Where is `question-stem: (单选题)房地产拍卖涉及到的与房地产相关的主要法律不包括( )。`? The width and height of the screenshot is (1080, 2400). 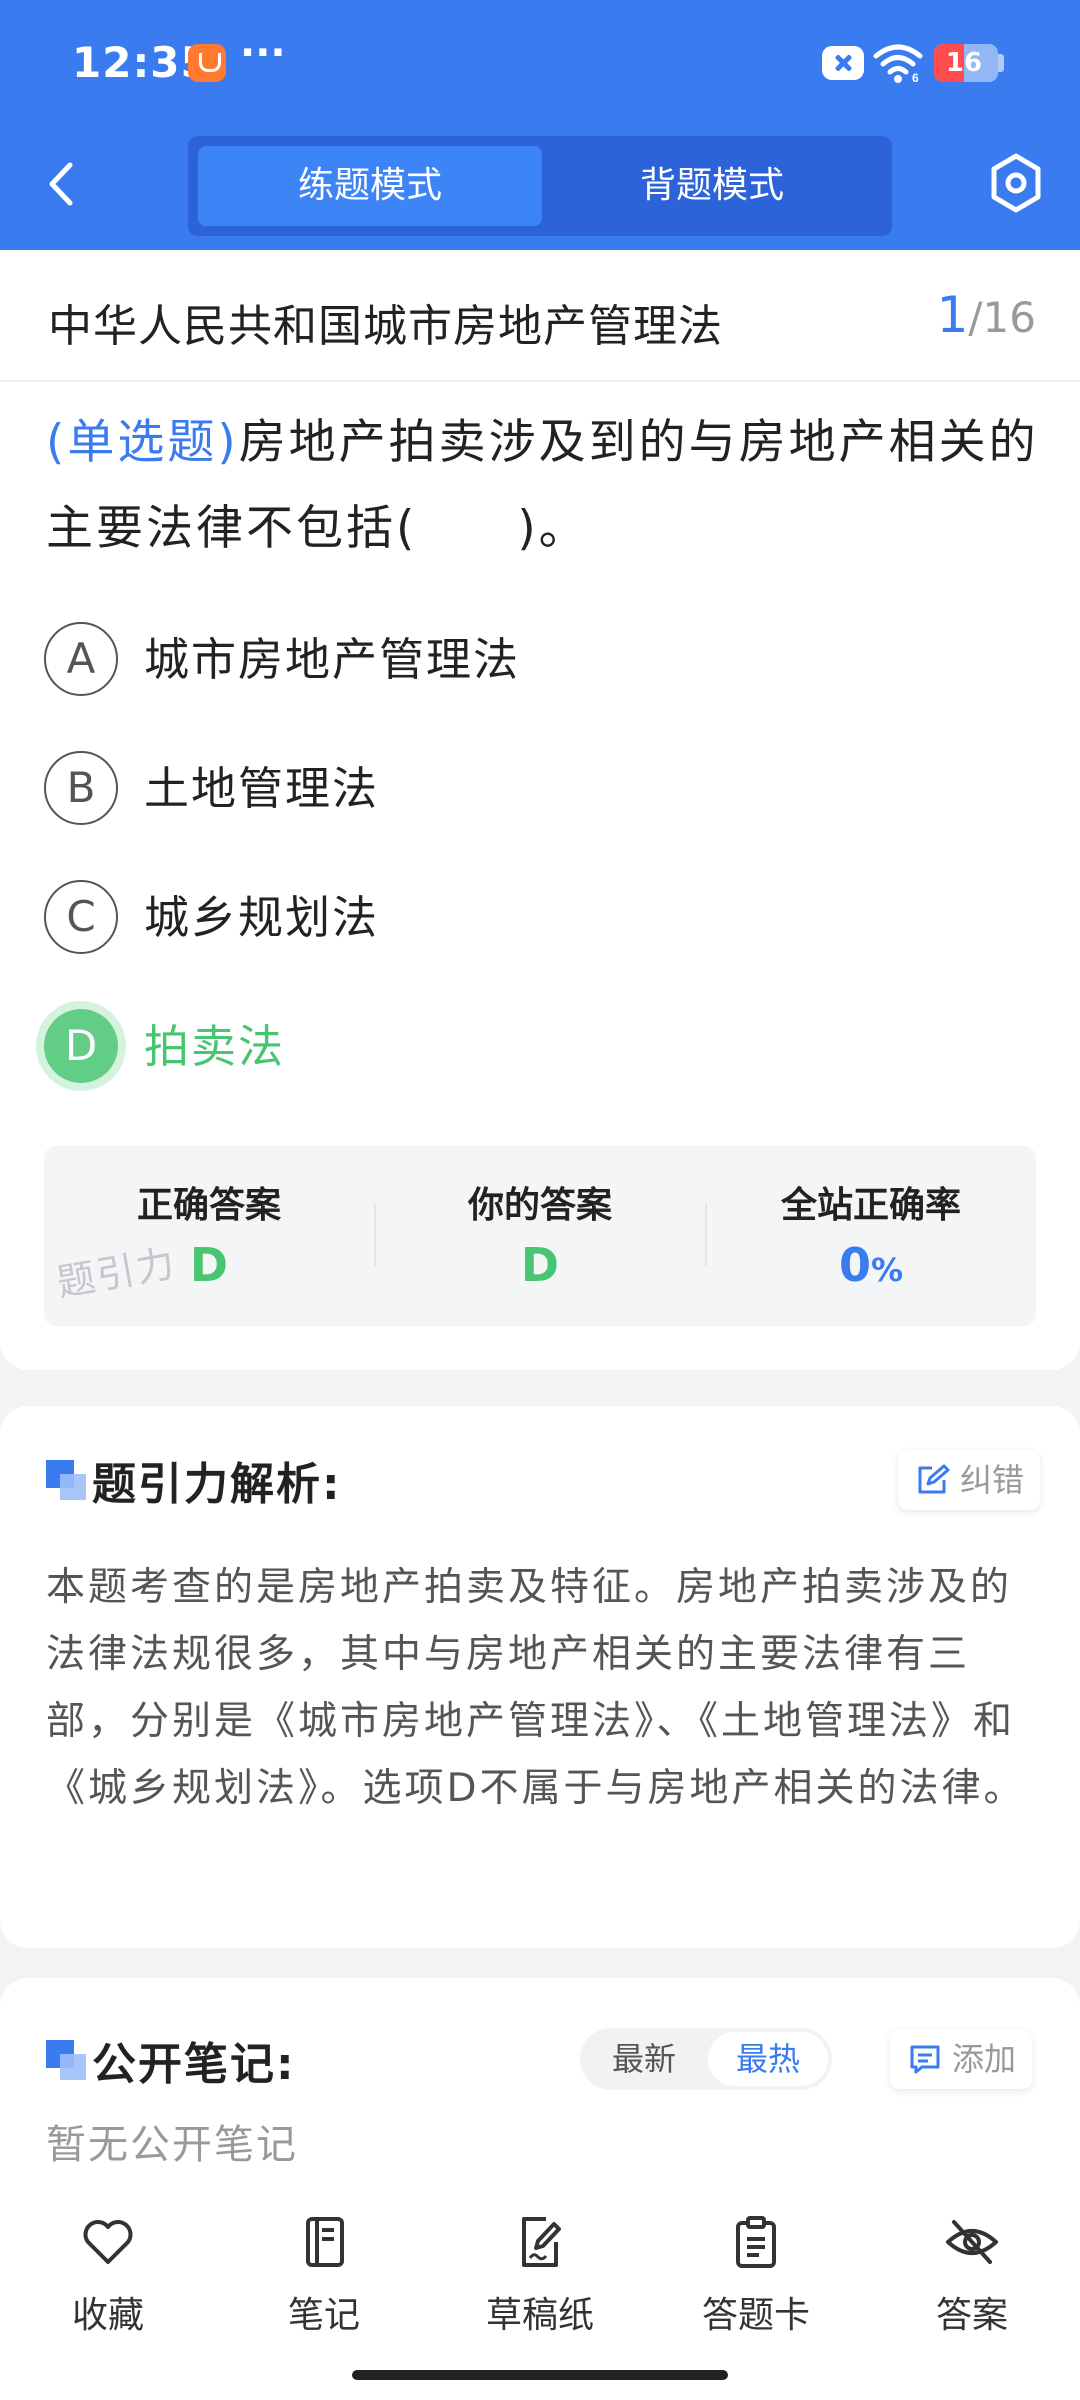
question-stem: (单选题)房地产拍卖涉及到的与房地产相关的主要法律不包括( )。 is located at coordinates (546, 486).